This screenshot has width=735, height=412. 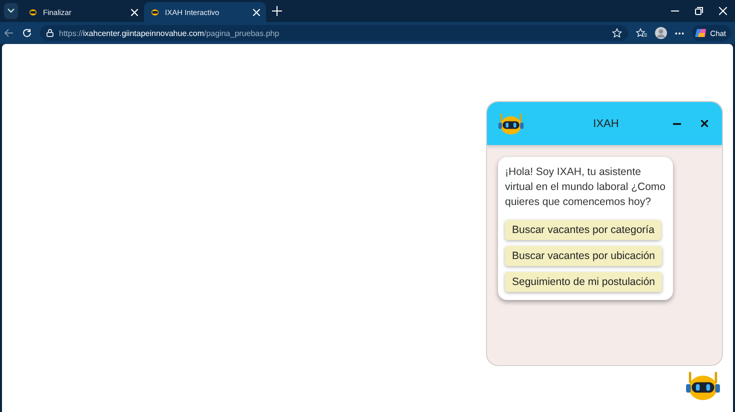 I want to click on robot-launcher-icon, so click(x=703, y=386).